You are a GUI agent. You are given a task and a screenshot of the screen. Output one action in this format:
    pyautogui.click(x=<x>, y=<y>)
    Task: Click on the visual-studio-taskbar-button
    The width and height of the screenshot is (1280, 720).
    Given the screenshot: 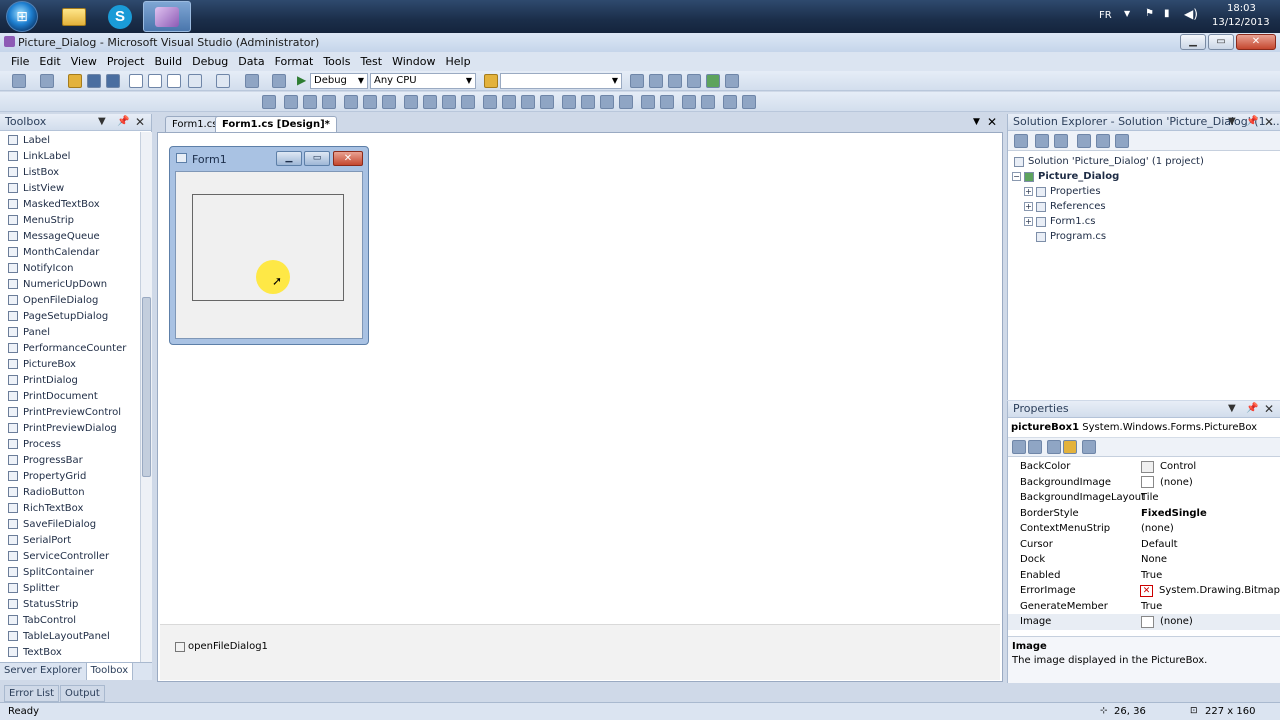 What is the action you would take?
    pyautogui.click(x=167, y=16)
    